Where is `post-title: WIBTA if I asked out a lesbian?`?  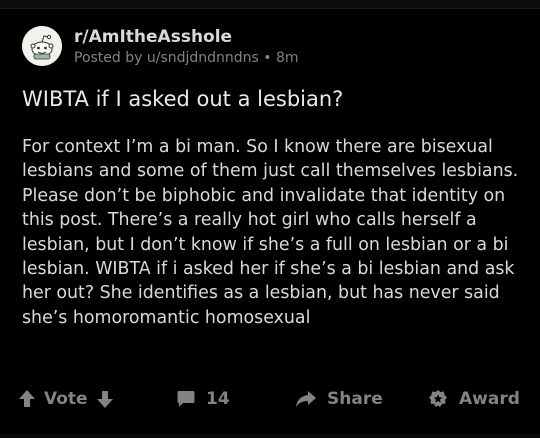 post-title: WIBTA if I asked out a lesbian? is located at coordinates (272, 99).